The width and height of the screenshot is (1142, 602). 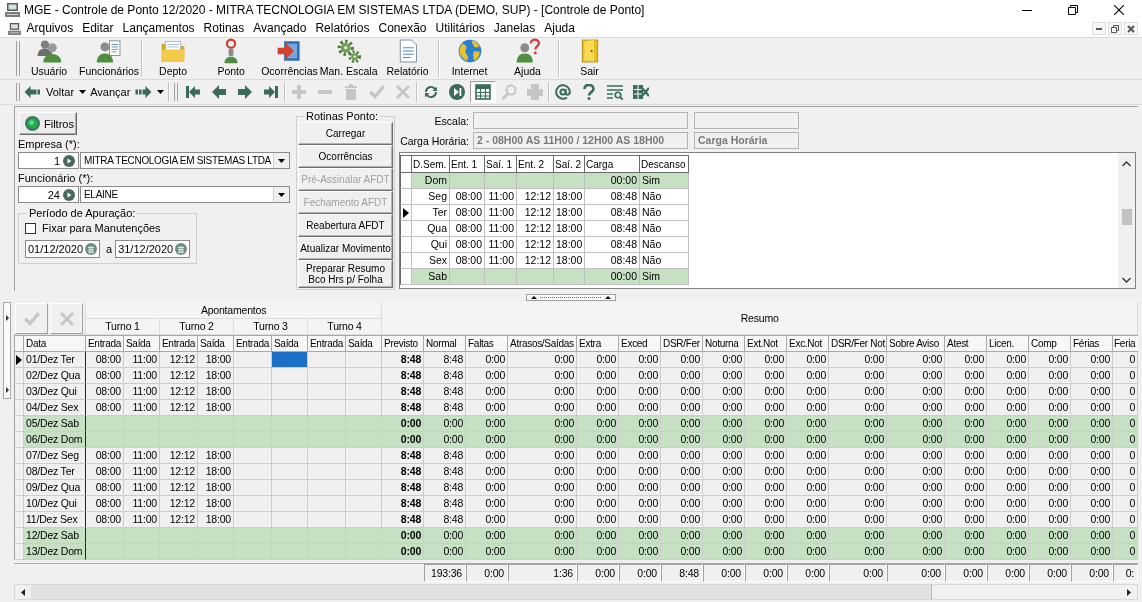 I want to click on code-field: 1, so click(x=48, y=160).